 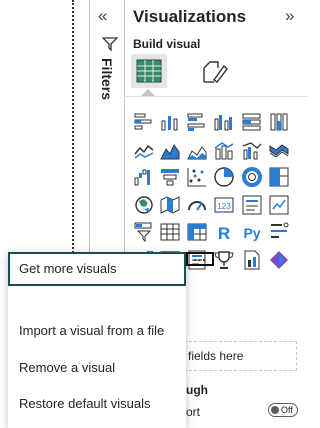 I want to click on menu-item-restore-default-visuals: Restore default visuals, so click(x=97, y=404).